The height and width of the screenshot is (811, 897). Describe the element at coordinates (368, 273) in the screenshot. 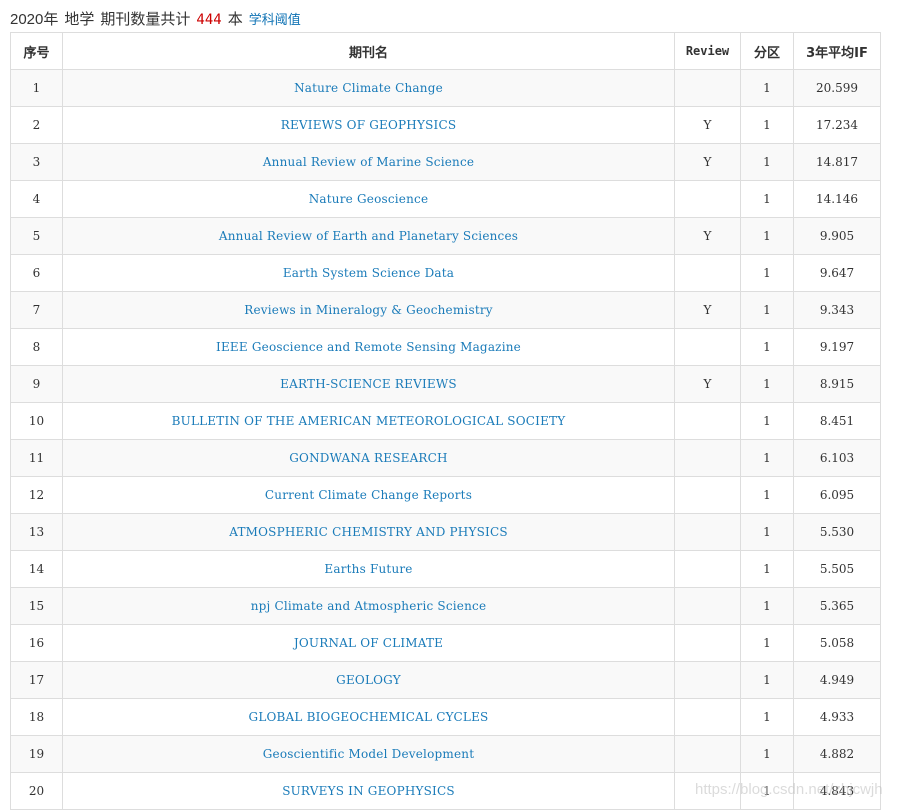

I see `journal-name-link: Earth System Science Data` at that location.